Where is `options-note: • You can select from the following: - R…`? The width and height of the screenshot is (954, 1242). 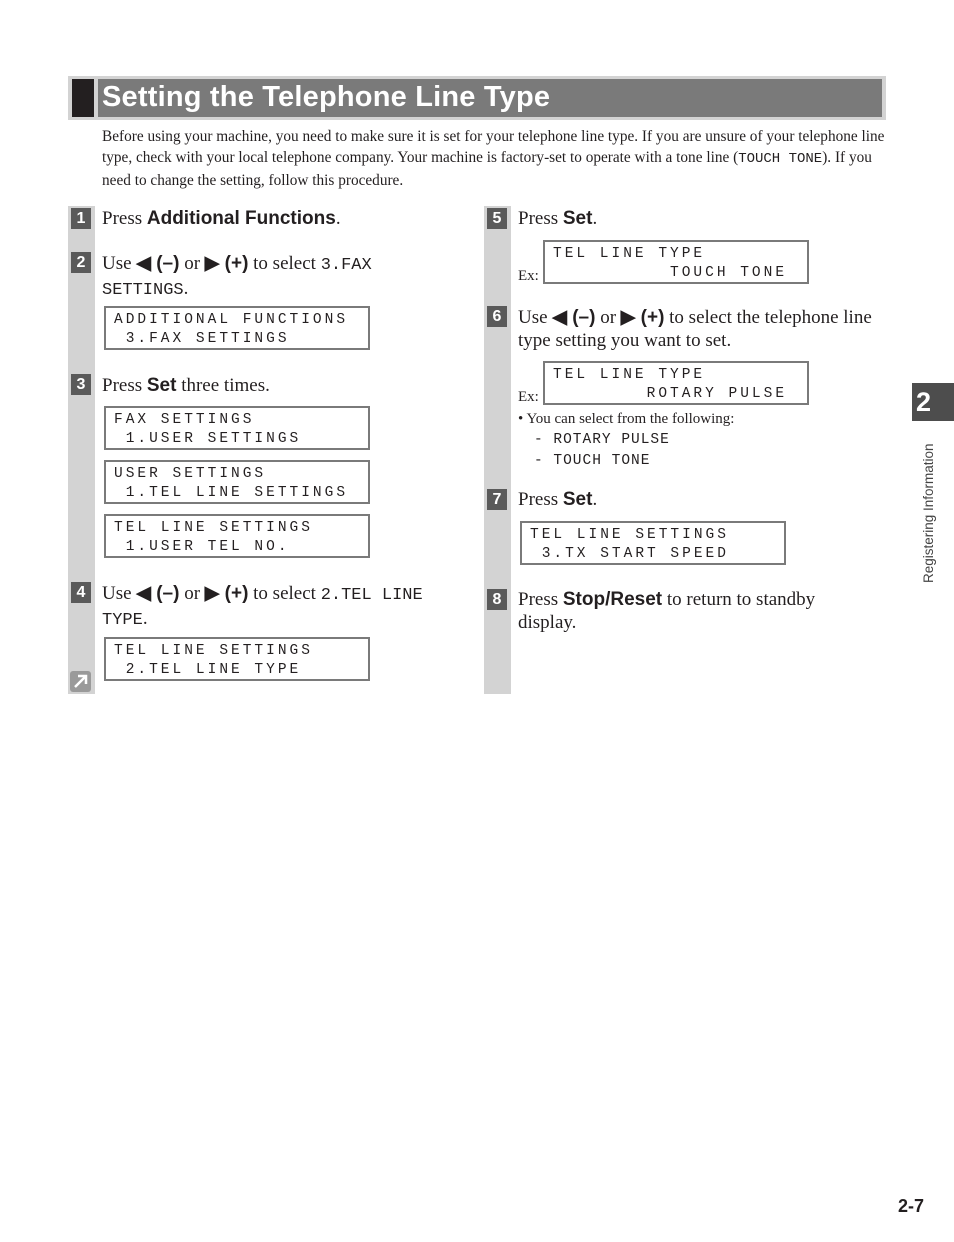
options-note: • You can select from the following: - R… is located at coordinates (626, 440).